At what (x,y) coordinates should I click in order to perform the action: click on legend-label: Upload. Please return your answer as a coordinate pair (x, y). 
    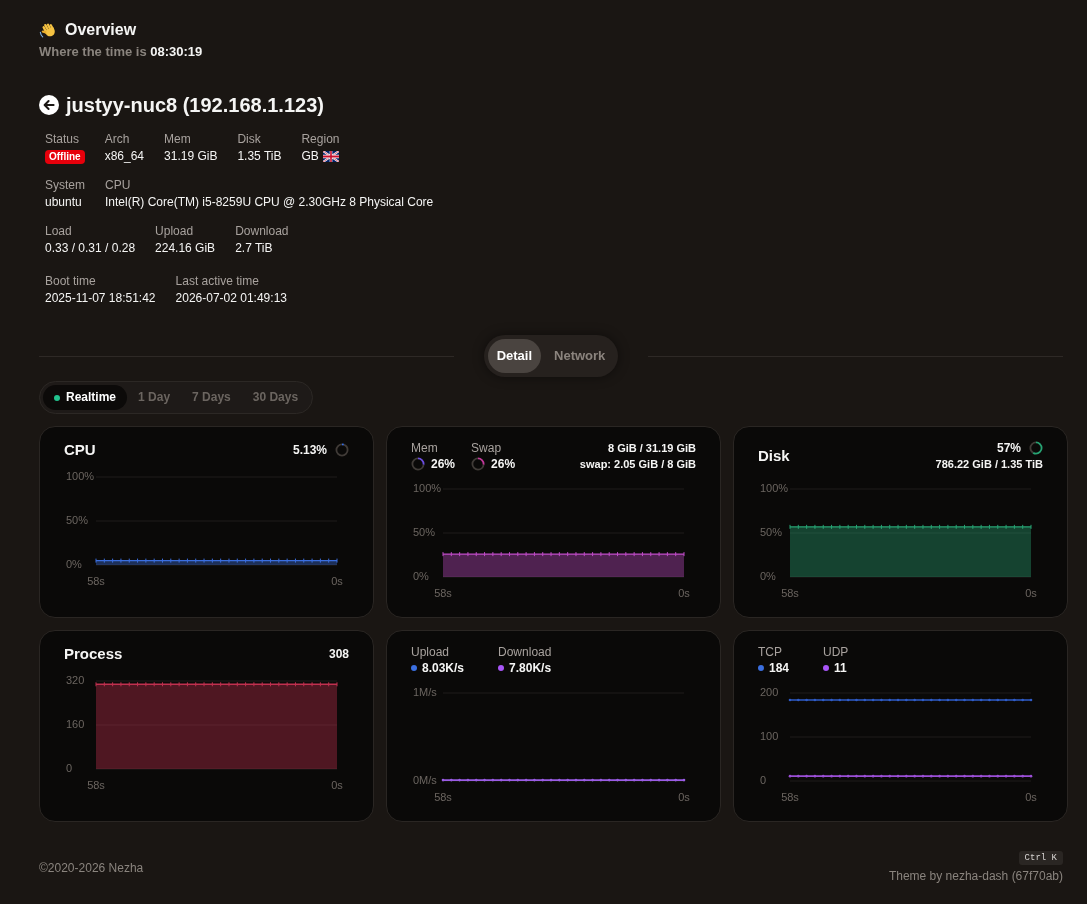
    Looking at the image, I should click on (431, 652).